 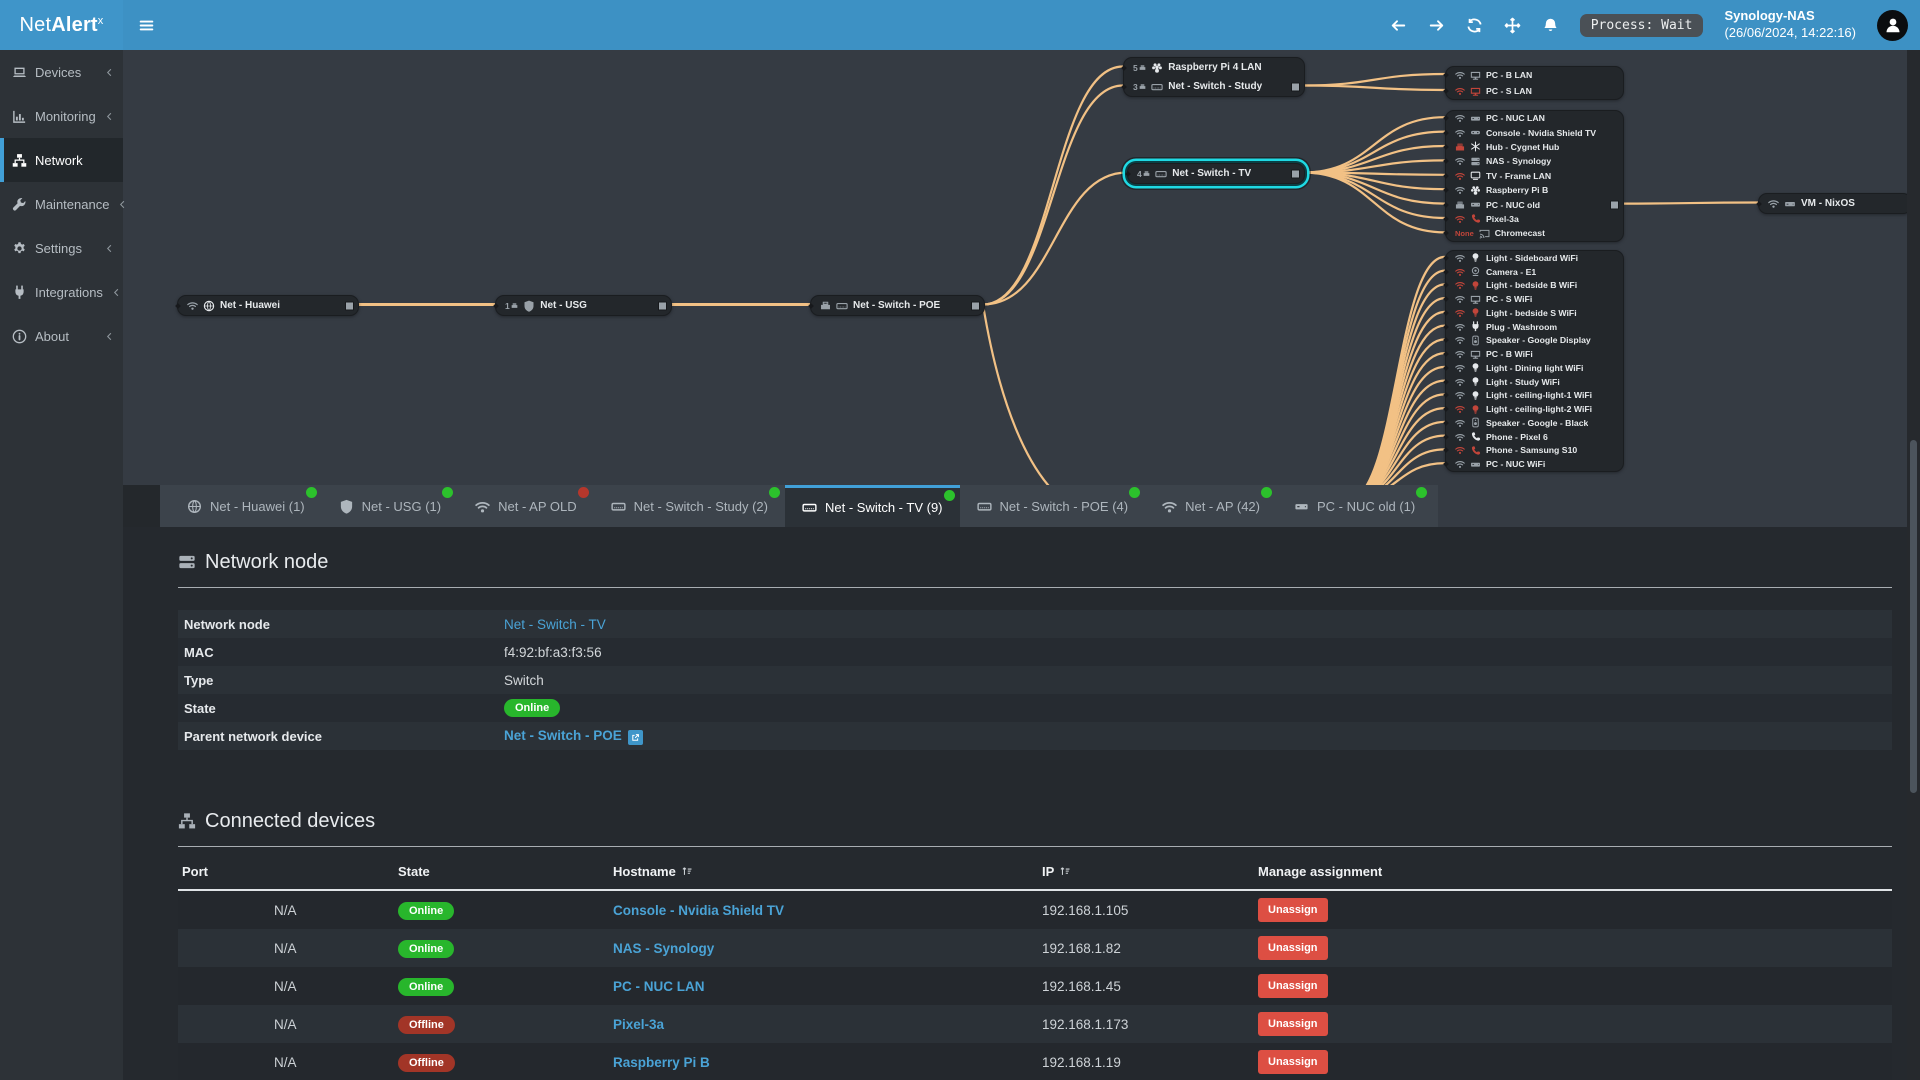 I want to click on topo-row-tv-frame-lan: TV - Frame LAN, so click(x=1533, y=176).